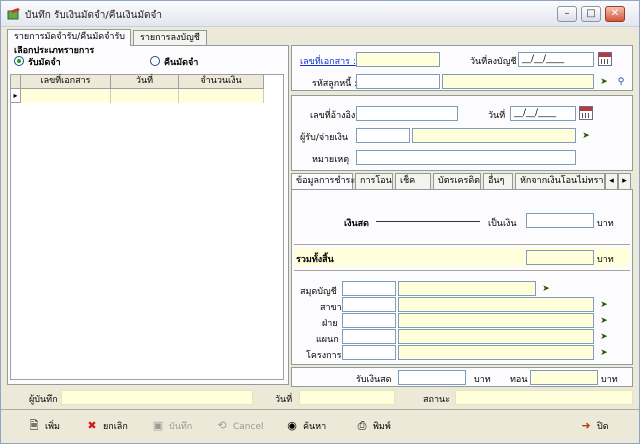 The width and height of the screenshot is (640, 444). I want to click on book-code-input, so click(369, 288).